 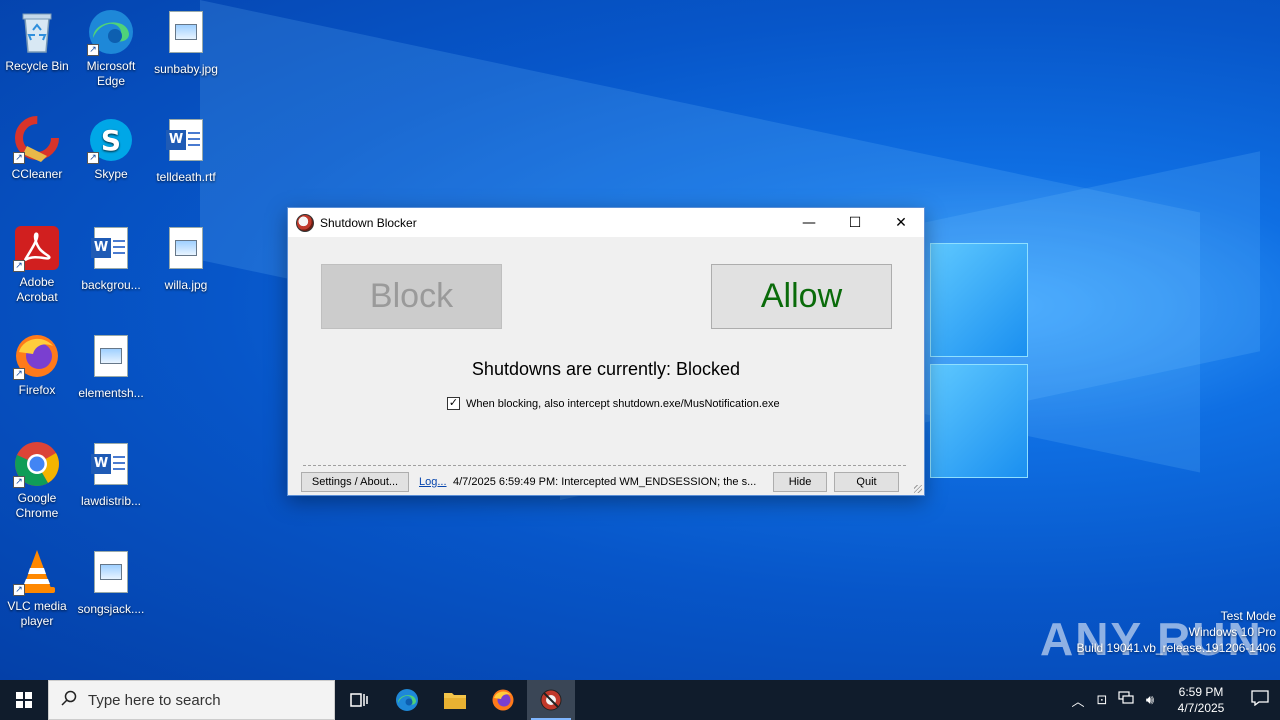 What do you see at coordinates (800, 482) in the screenshot?
I see `hide-button: Hide` at bounding box center [800, 482].